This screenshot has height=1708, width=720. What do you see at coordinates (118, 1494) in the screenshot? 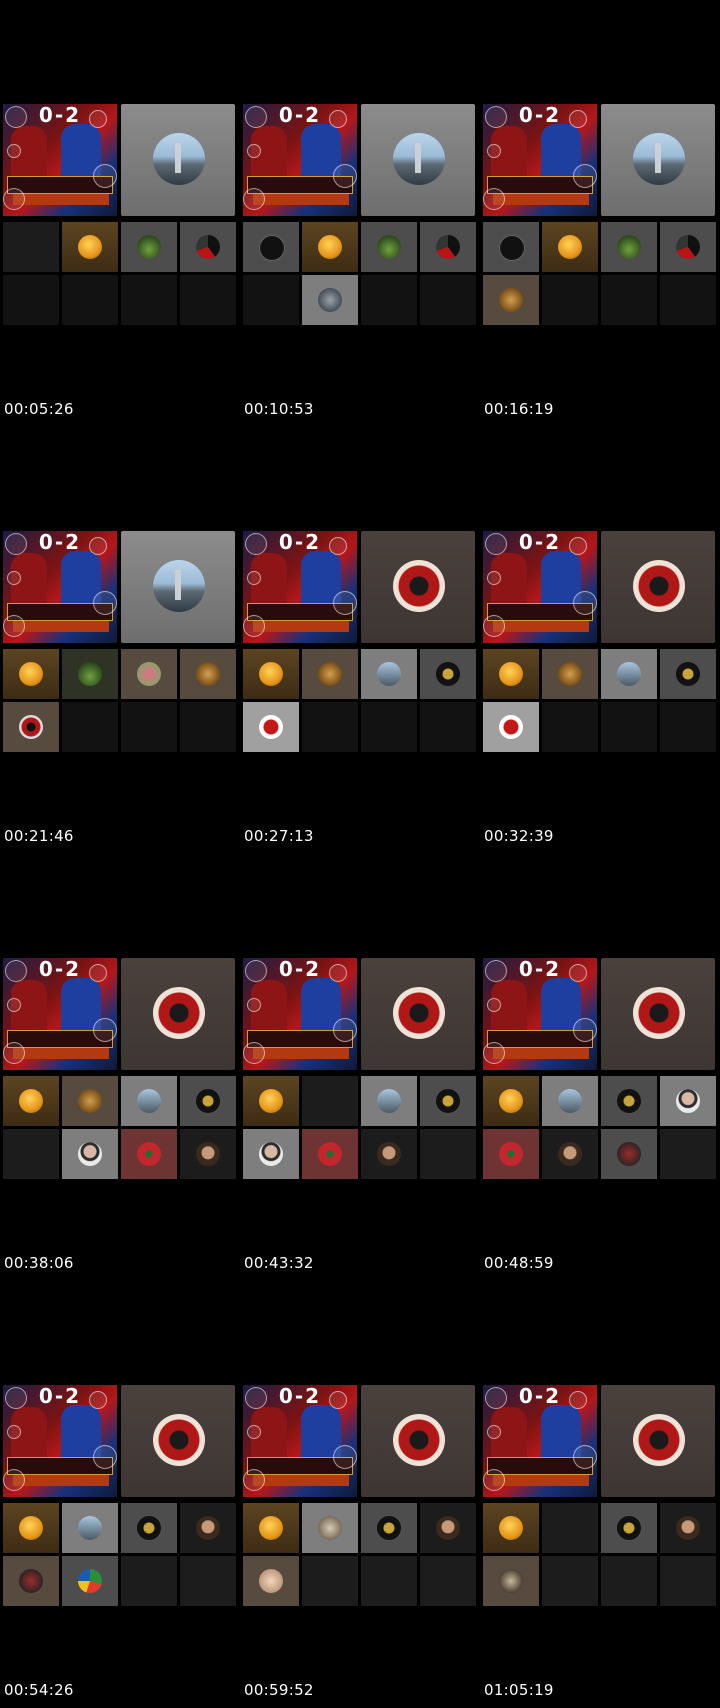
I see `thumbnail-frame: 0-2 00:54:26` at bounding box center [118, 1494].